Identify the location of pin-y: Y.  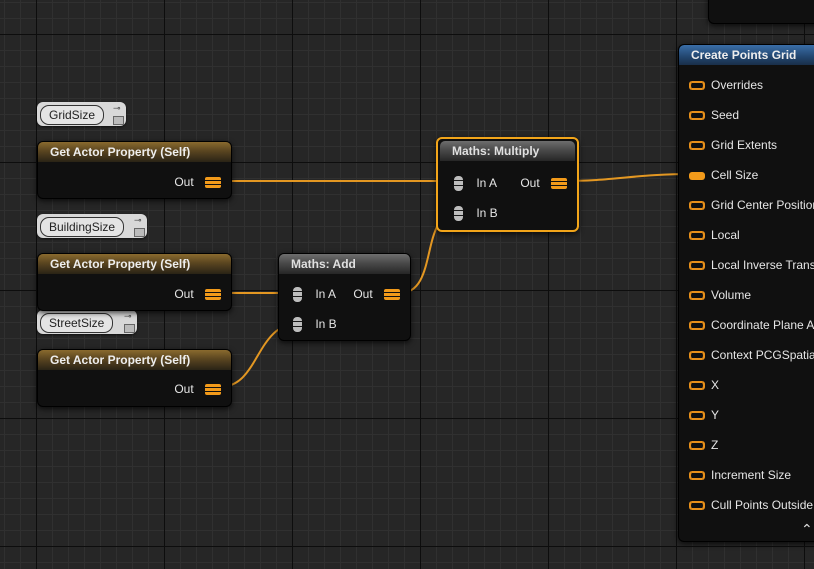
(704, 415).